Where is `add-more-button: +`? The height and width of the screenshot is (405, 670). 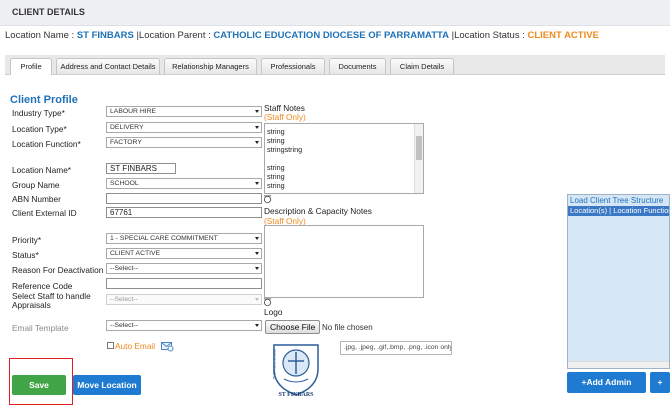 add-more-button: + is located at coordinates (660, 382).